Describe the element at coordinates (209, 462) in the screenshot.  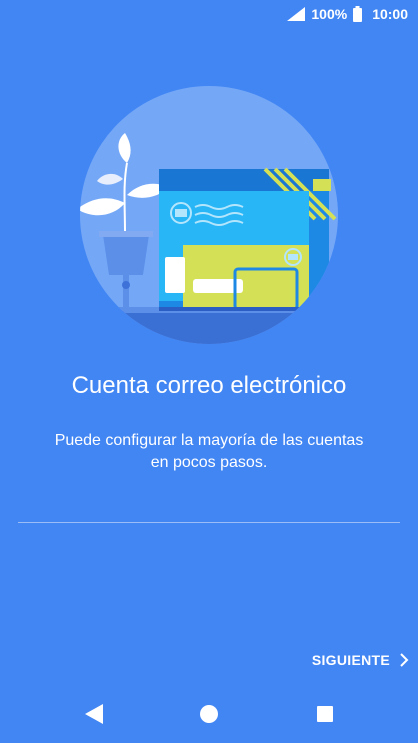
I see `subtitle-line-2: en pocos pasos.` at that location.